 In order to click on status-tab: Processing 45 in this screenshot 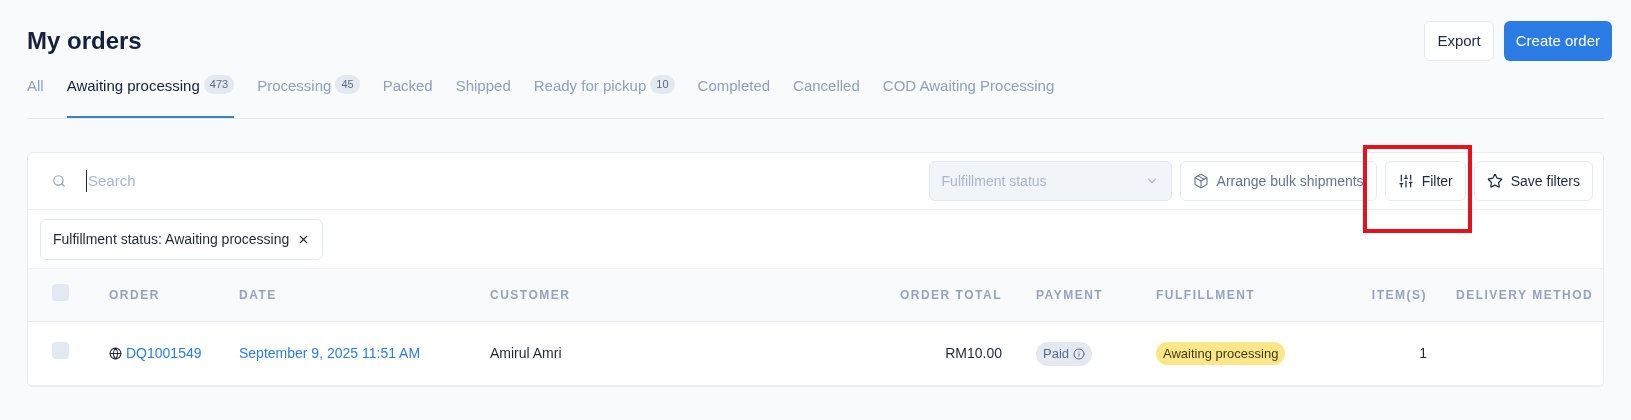, I will do `click(308, 96)`.